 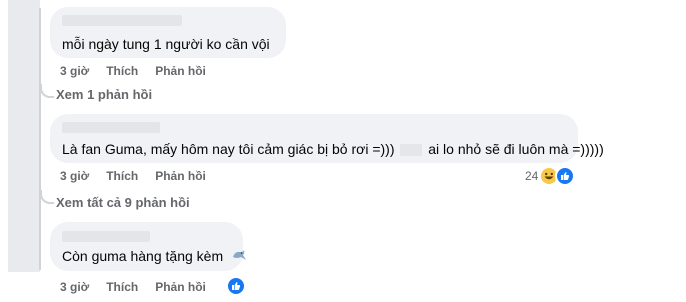 I want to click on thread-line, so click(x=40, y=139).